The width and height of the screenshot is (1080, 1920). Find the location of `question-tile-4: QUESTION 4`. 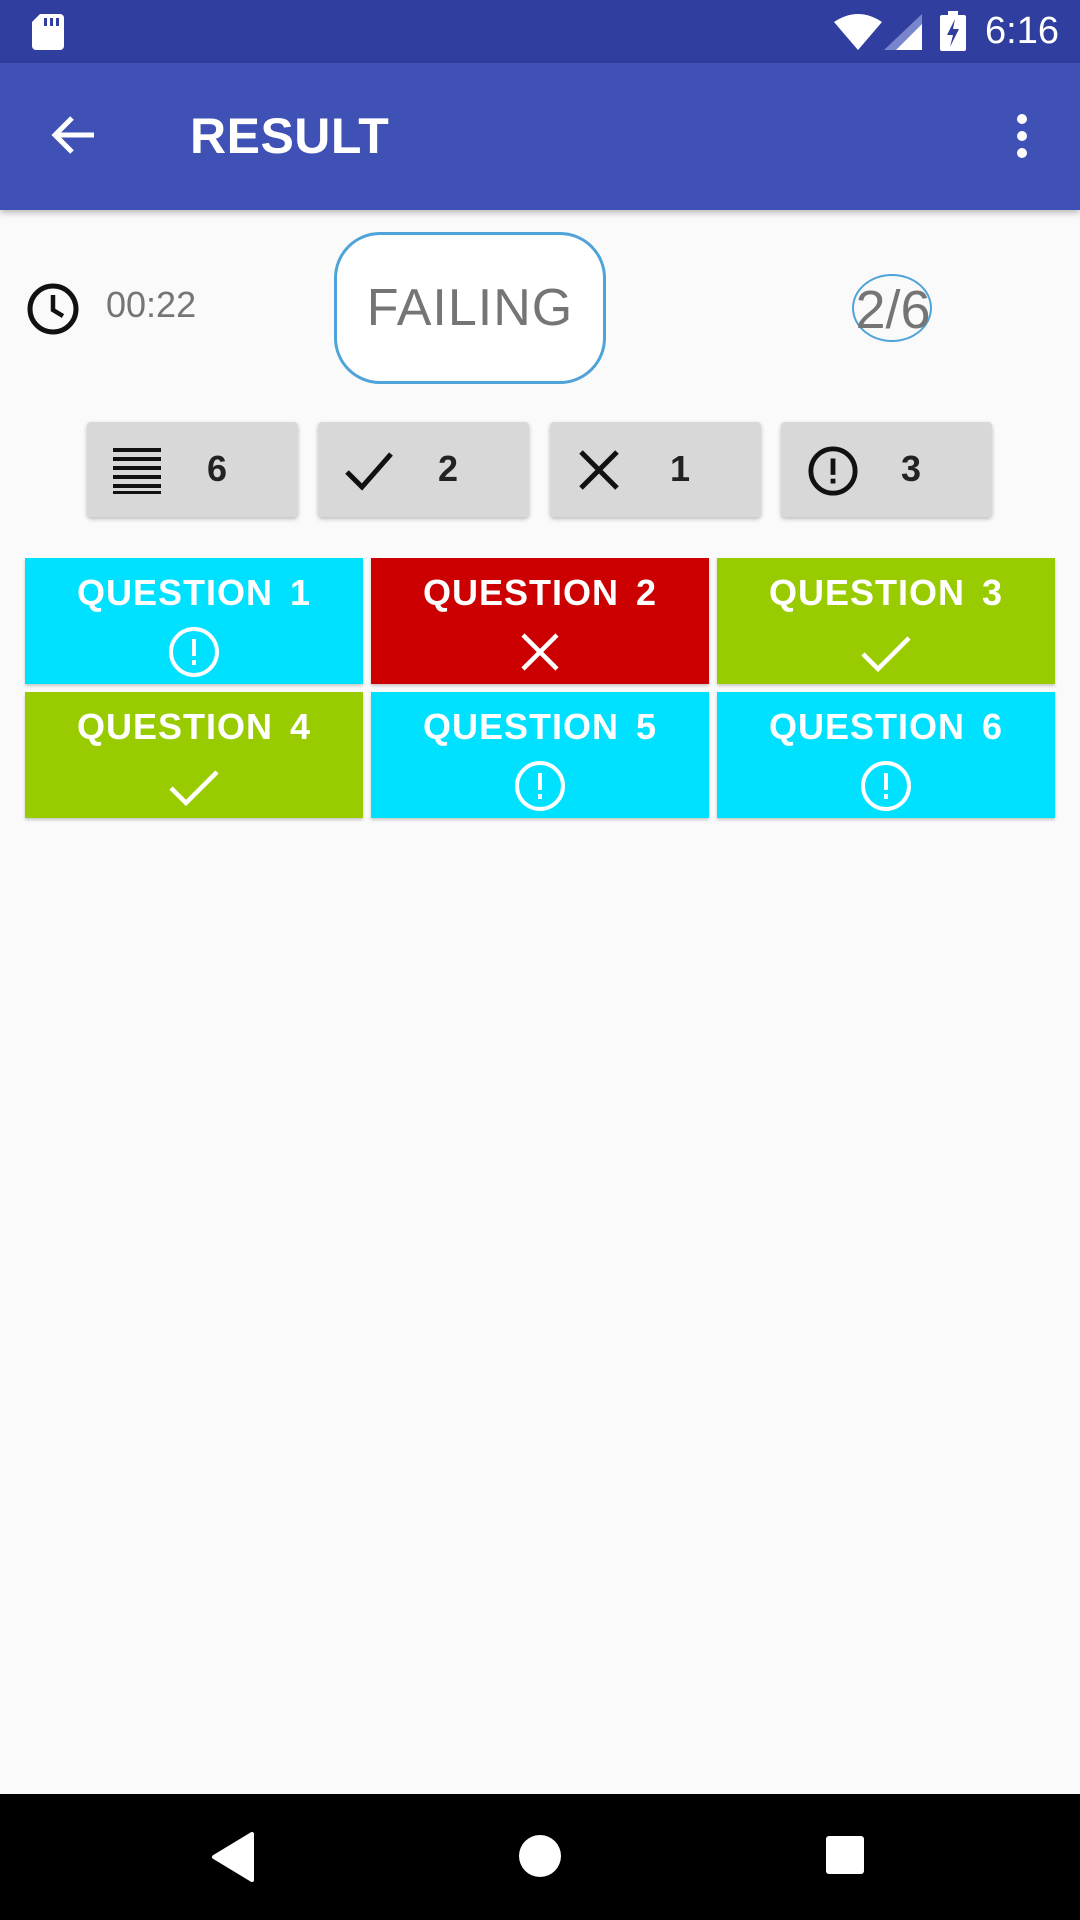

question-tile-4: QUESTION 4 is located at coordinates (194, 755).